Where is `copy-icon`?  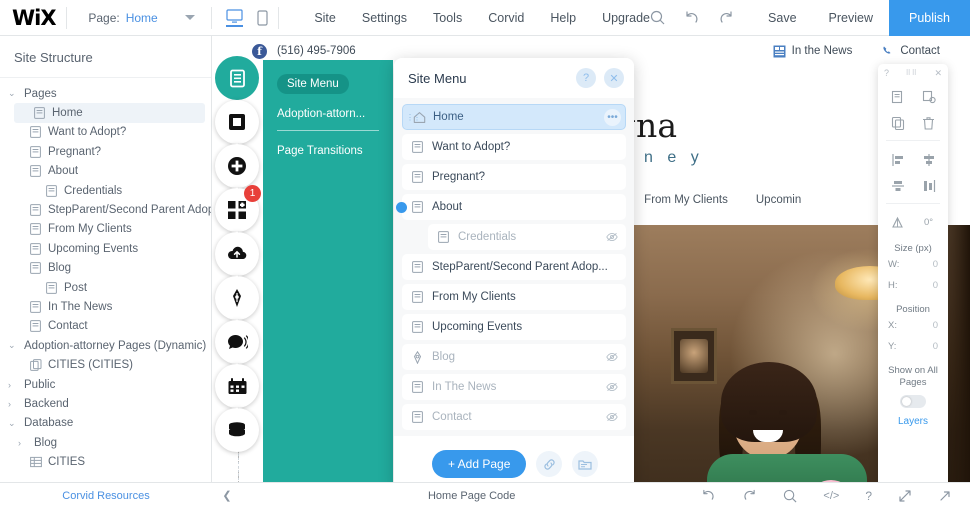 copy-icon is located at coordinates (898, 123).